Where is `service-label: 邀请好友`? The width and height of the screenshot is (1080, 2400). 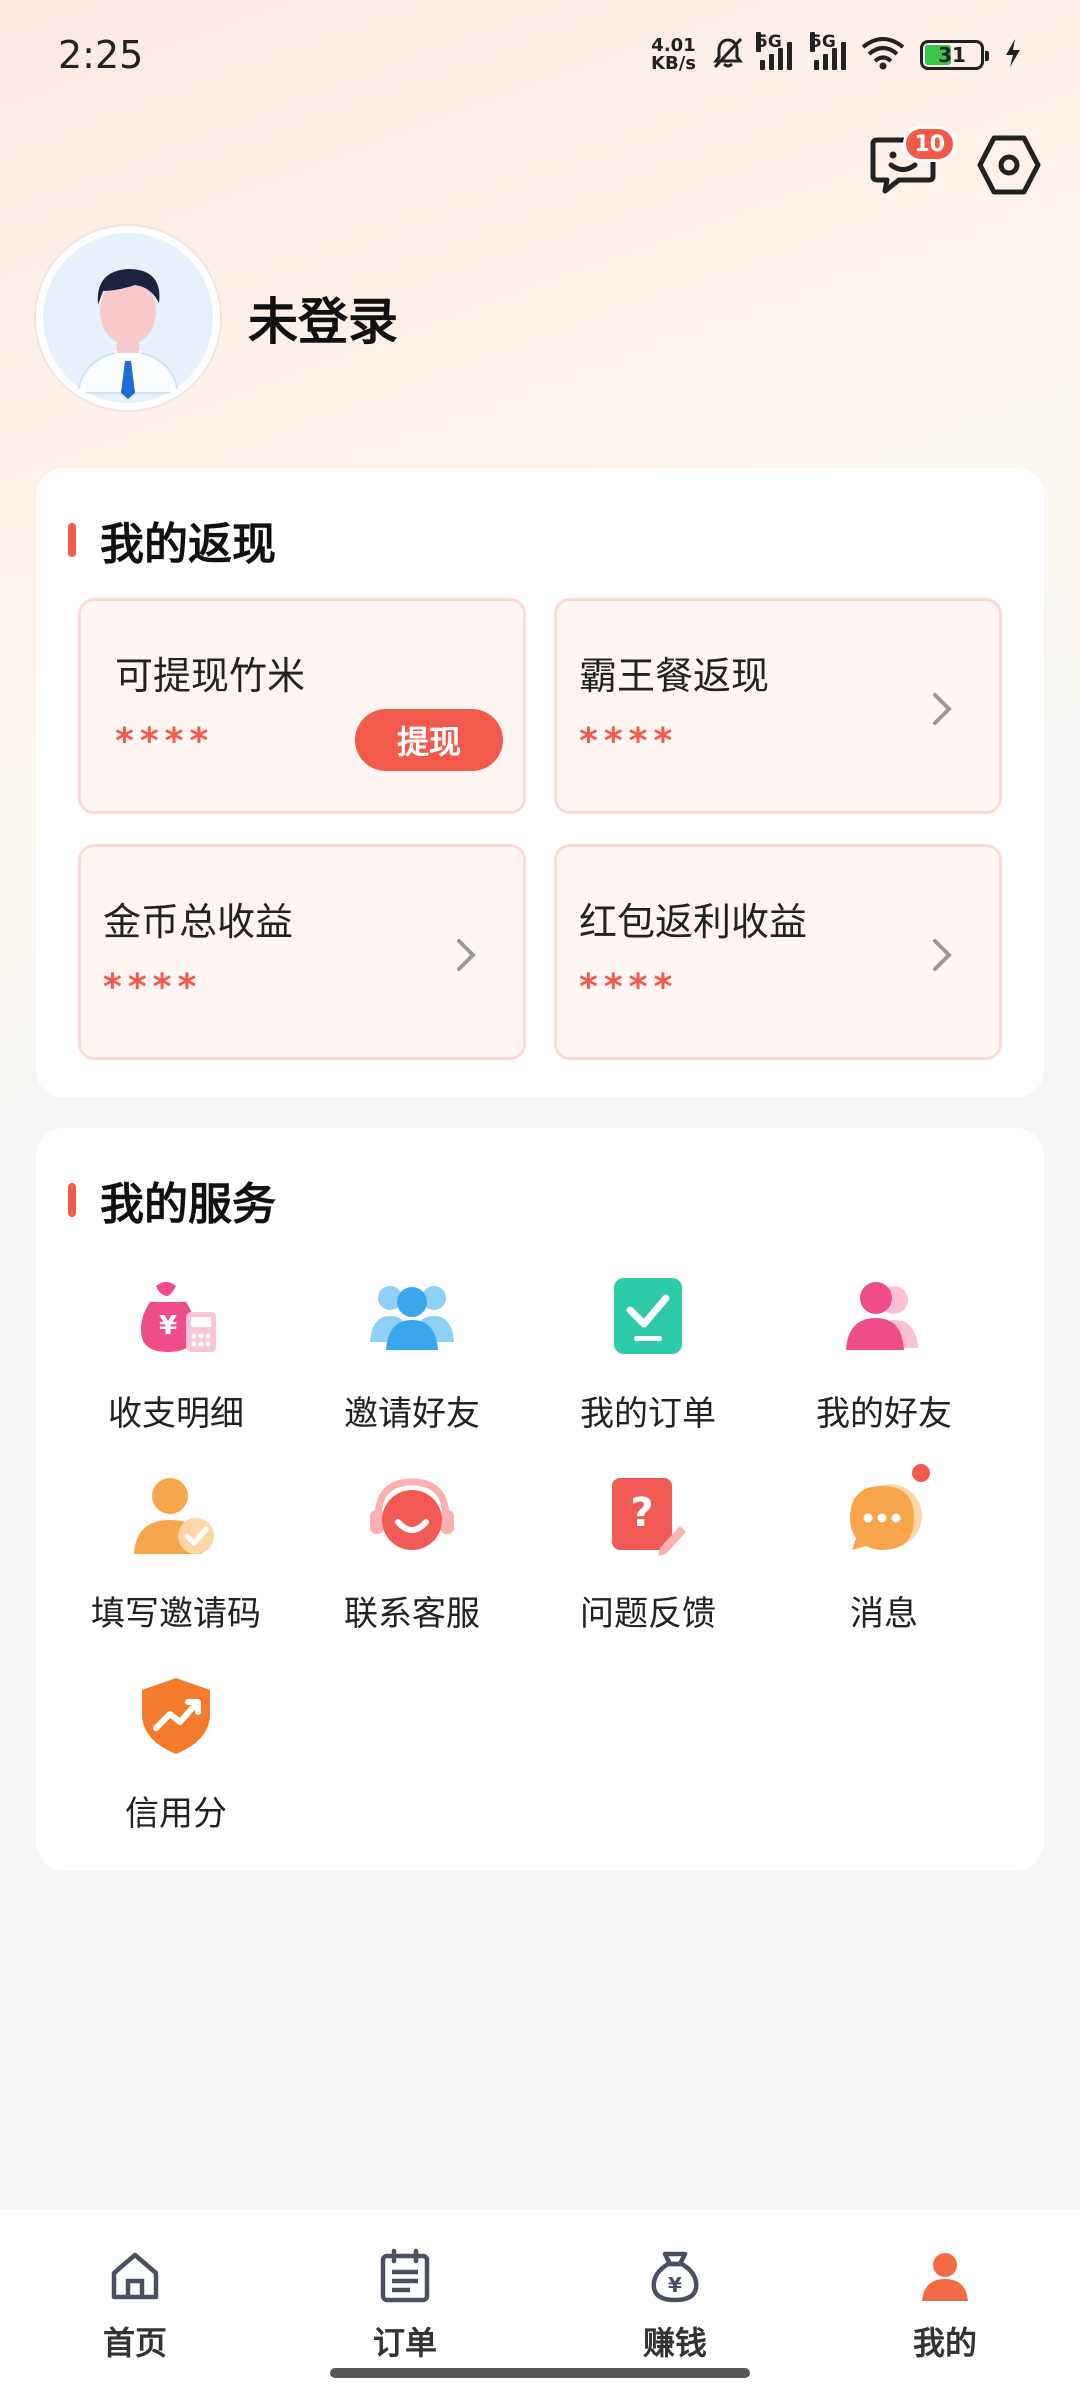
service-label: 邀请好友 is located at coordinates (412, 1414).